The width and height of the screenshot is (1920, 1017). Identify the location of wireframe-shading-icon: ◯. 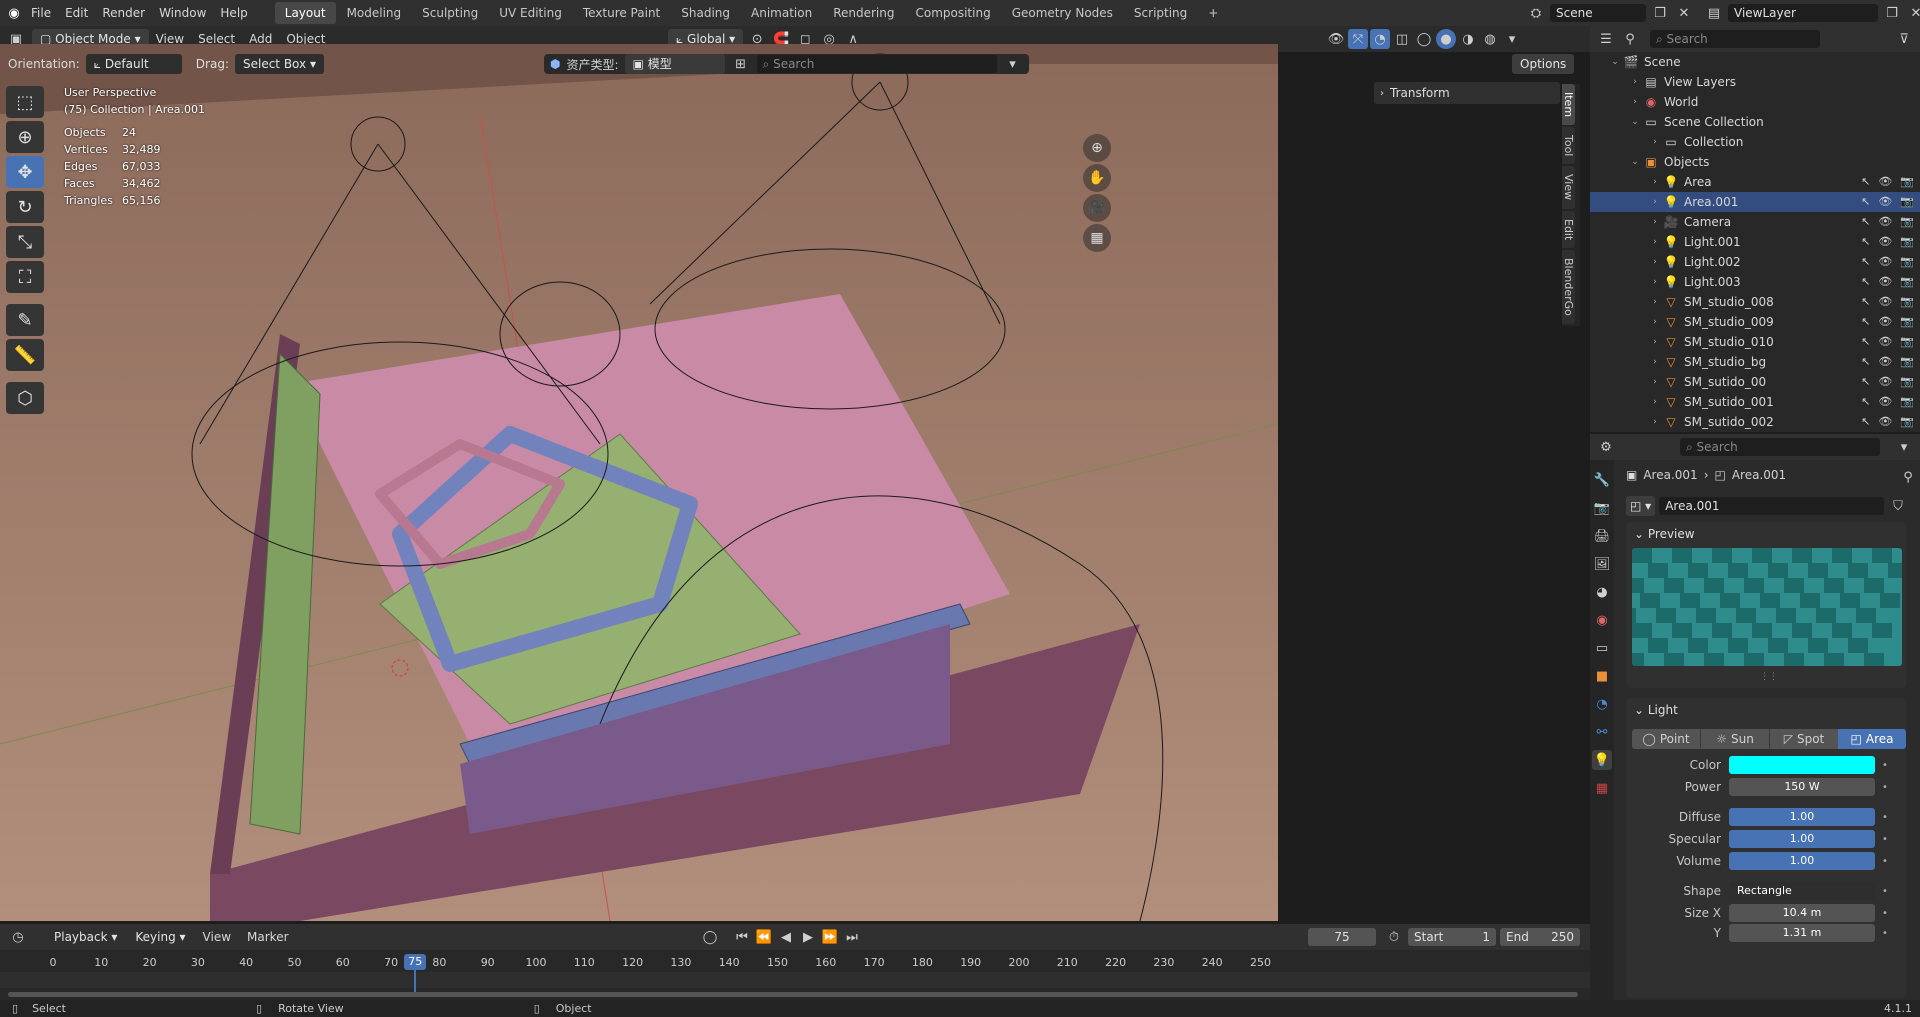
(1424, 39).